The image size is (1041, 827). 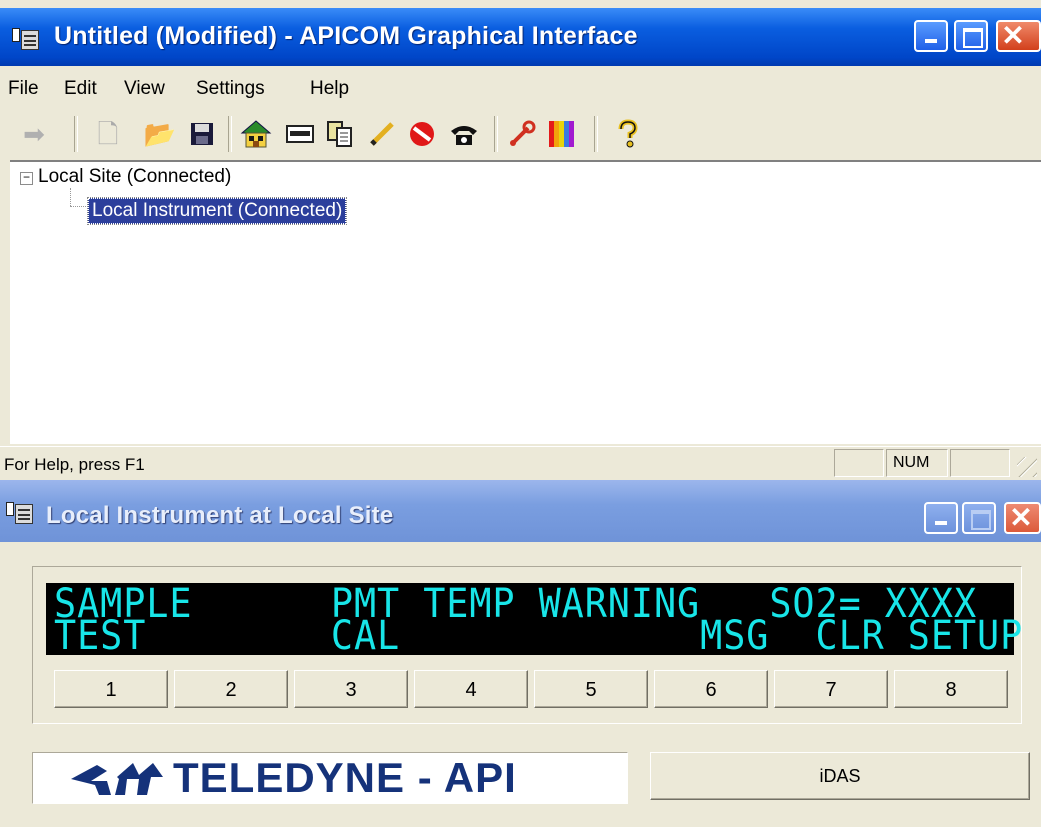 I want to click on open-folder-icon: 📂, so click(x=160, y=134).